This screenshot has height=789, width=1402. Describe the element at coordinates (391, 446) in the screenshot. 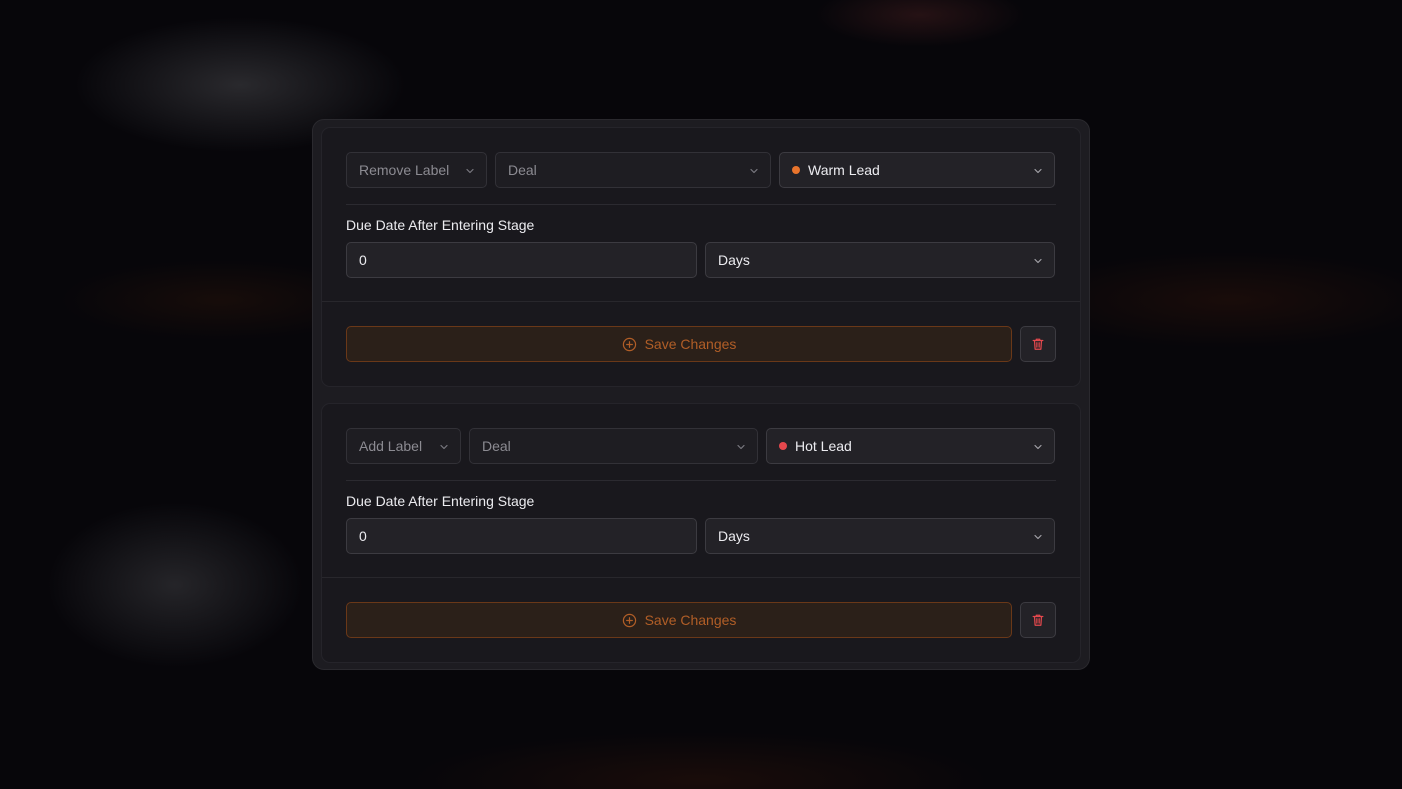

I see `action-select-value: Add Label` at that location.